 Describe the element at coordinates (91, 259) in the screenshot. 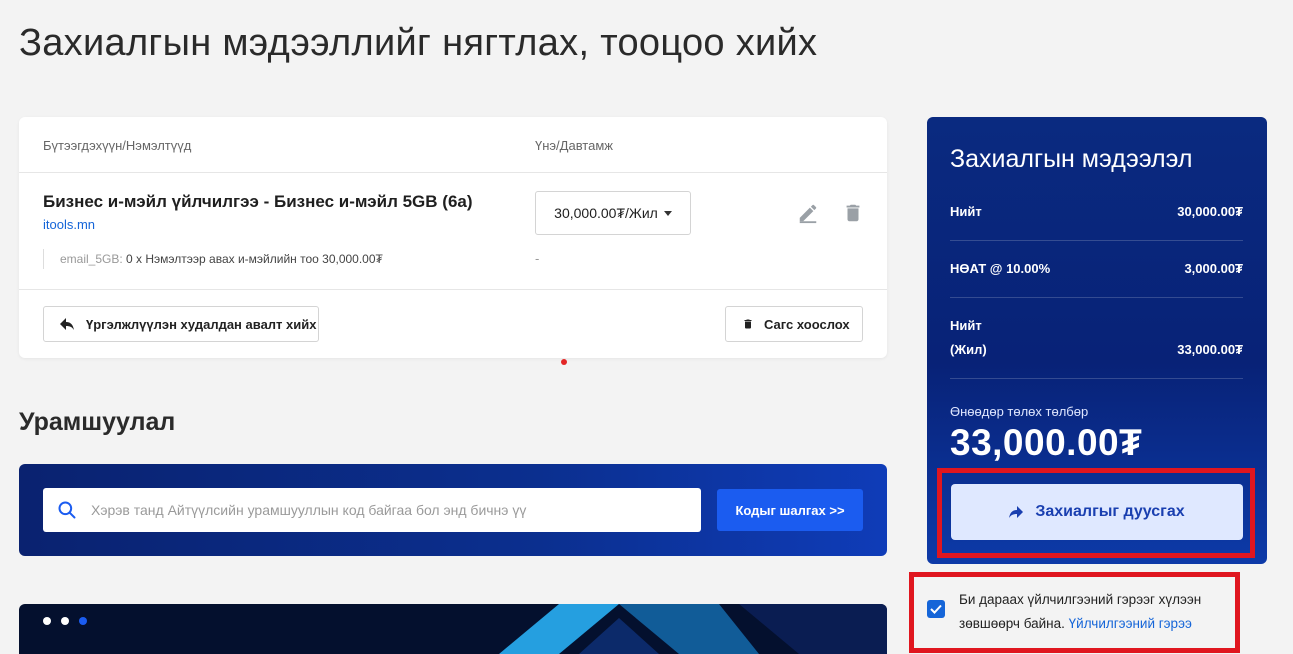

I see `addon-key: email_5GB:` at that location.